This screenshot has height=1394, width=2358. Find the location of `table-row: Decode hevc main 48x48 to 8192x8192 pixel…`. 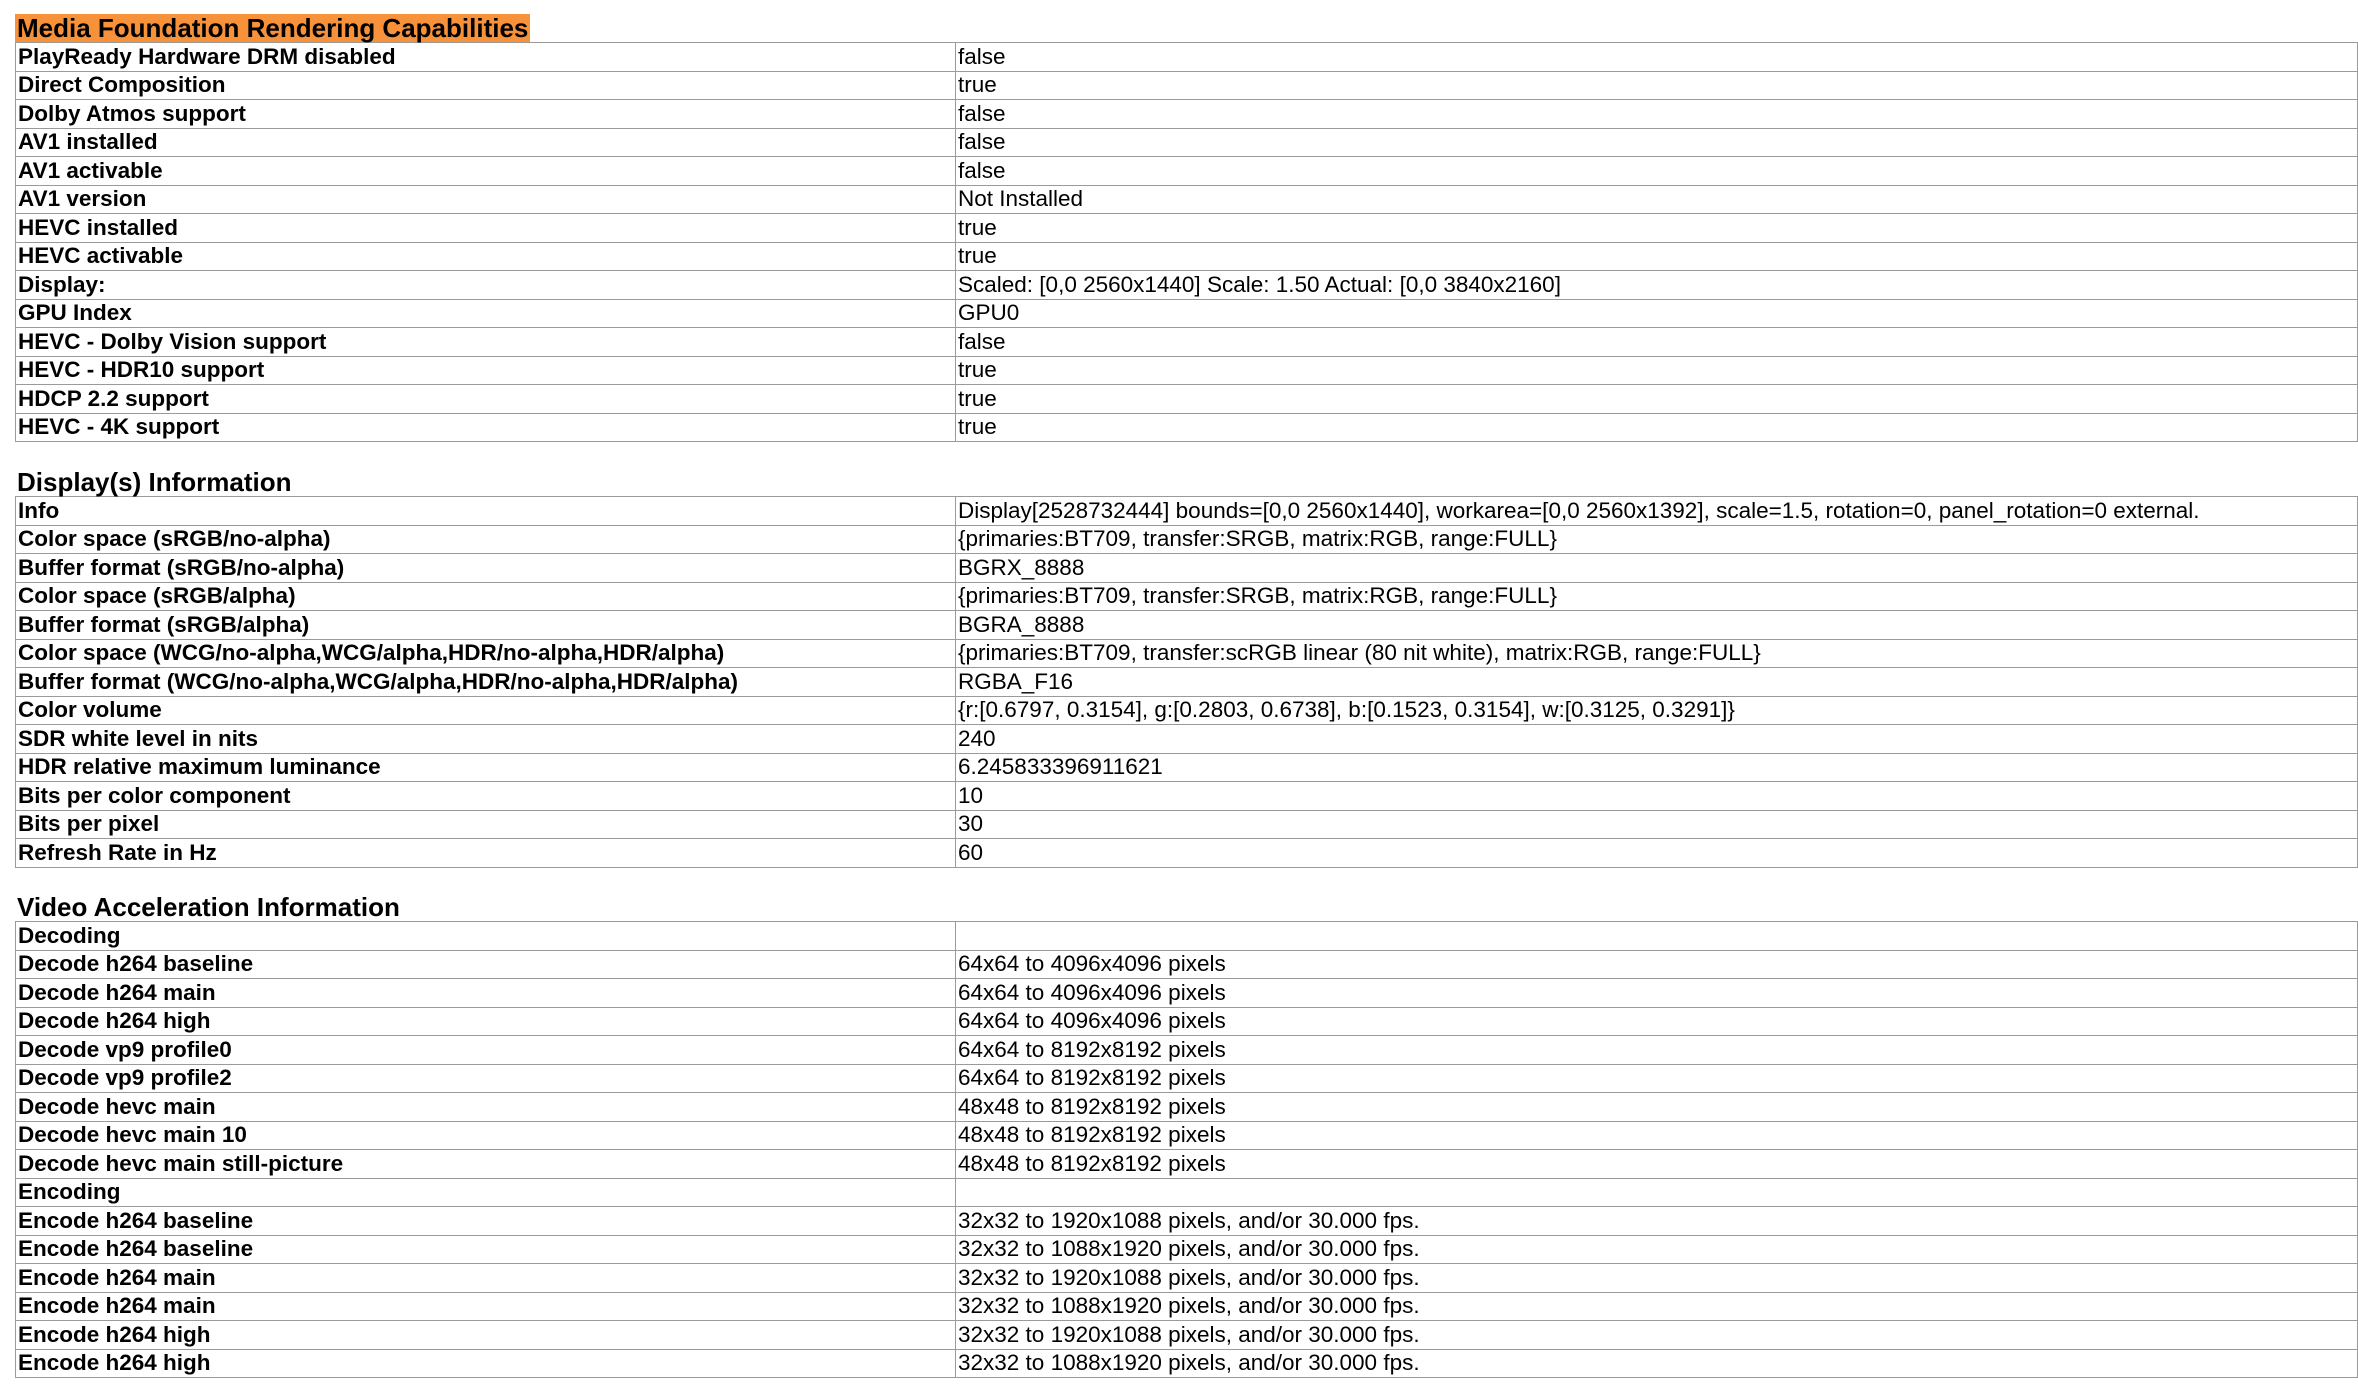

table-row: Decode hevc main 48x48 to 8192x8192 pixel… is located at coordinates (1186, 1107).